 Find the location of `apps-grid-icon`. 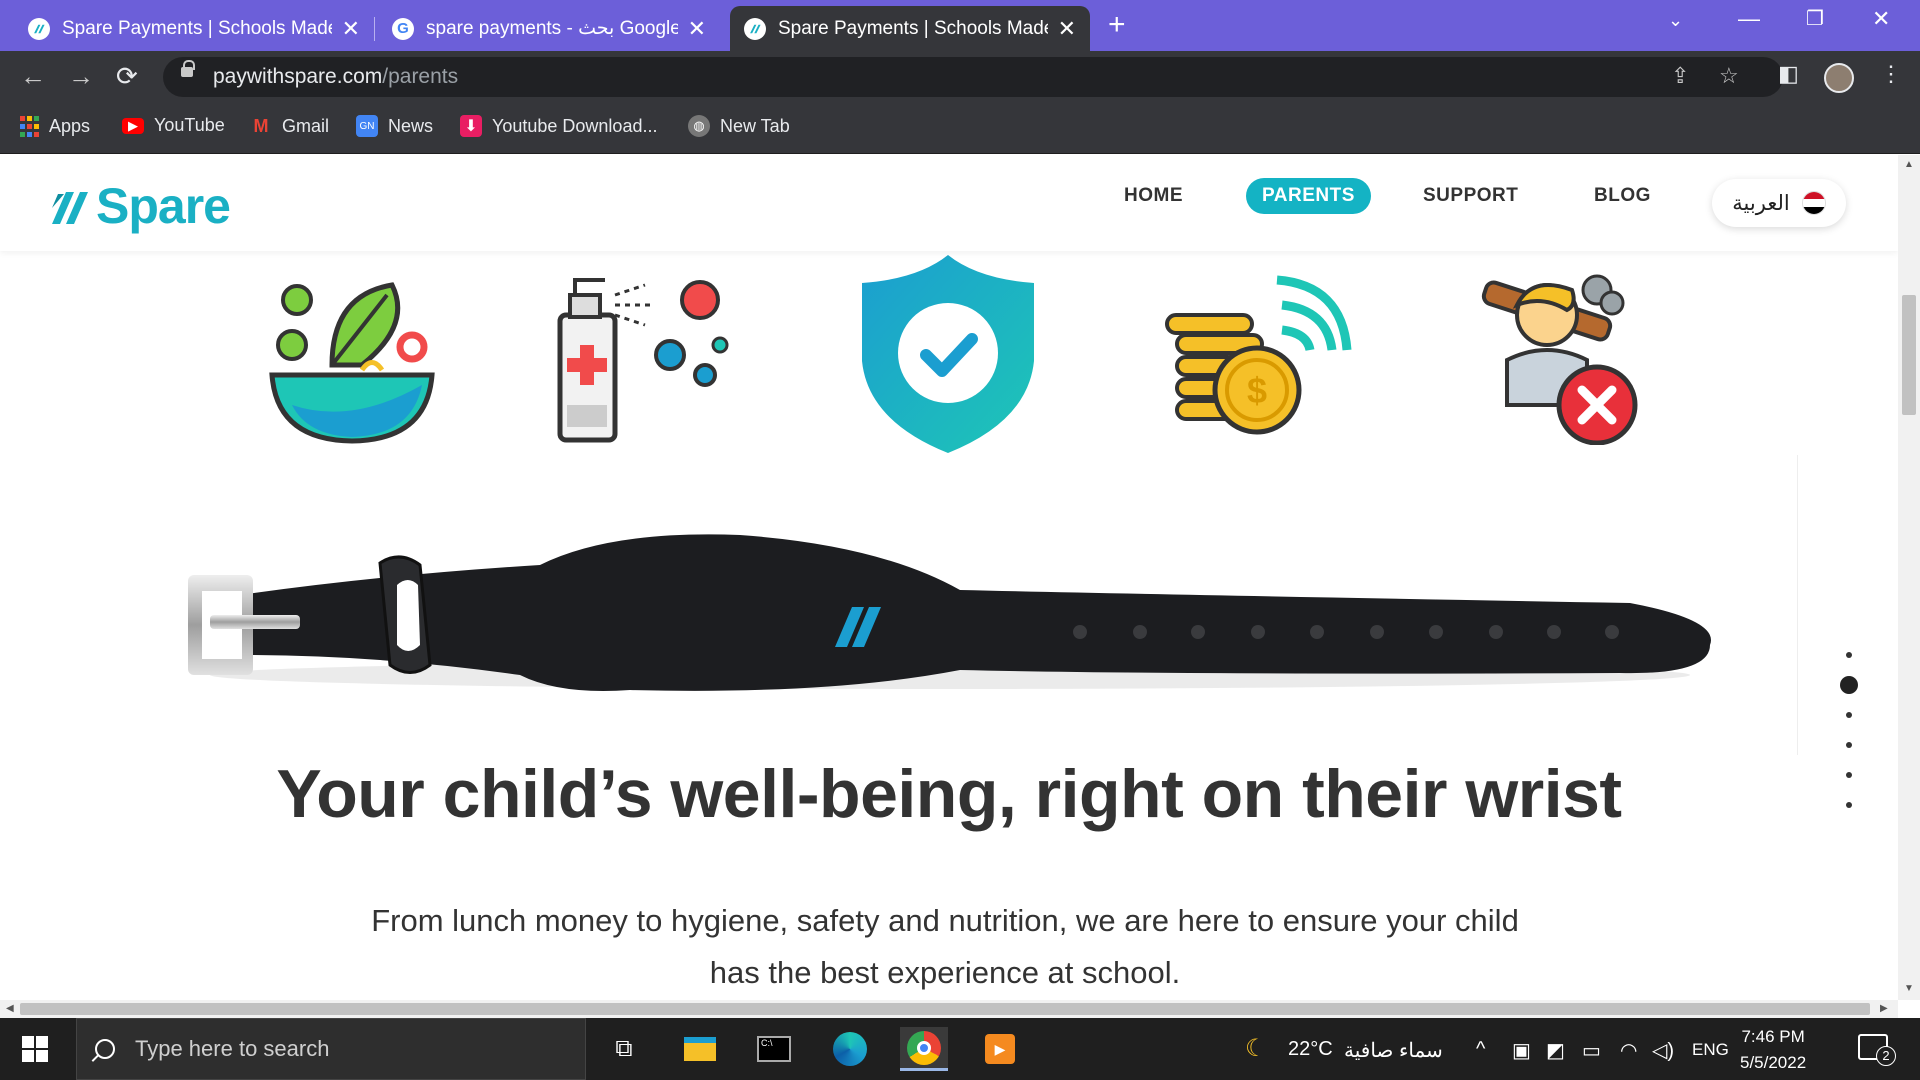

apps-grid-icon is located at coordinates (29, 126).